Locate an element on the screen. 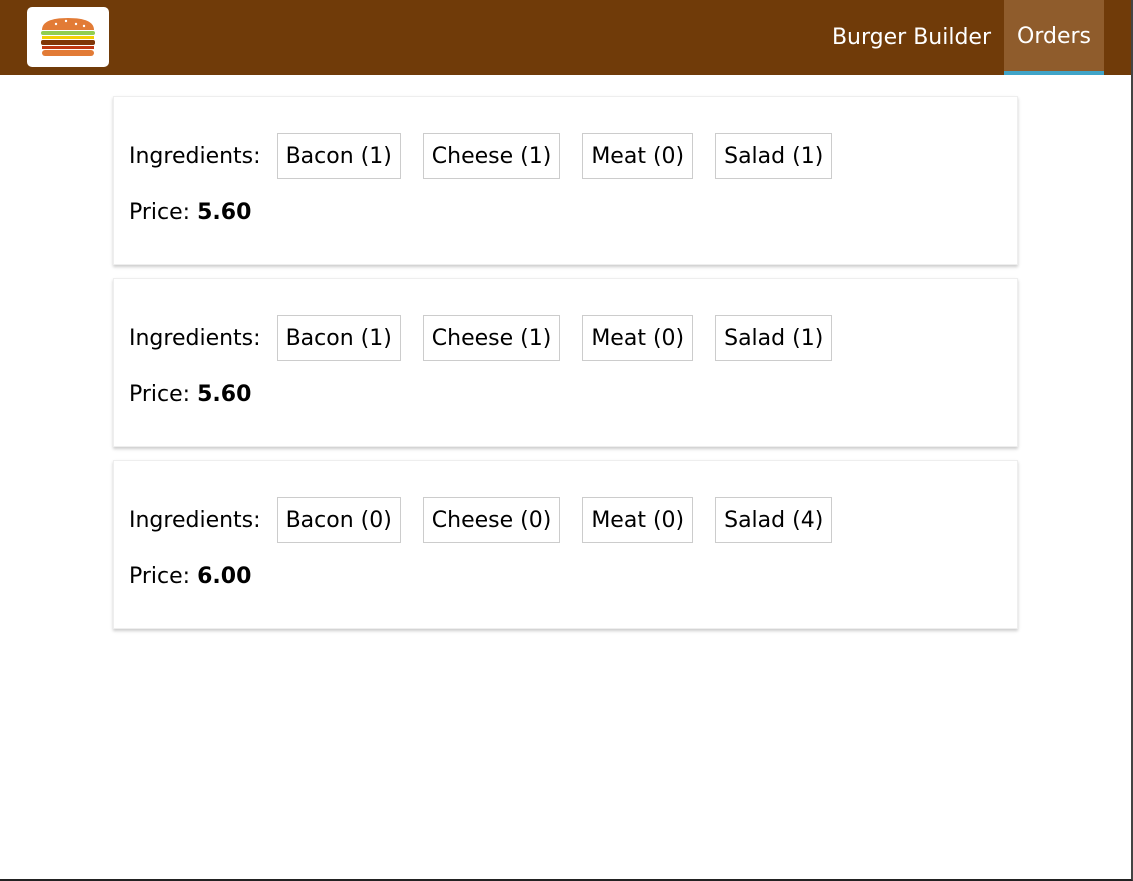 The height and width of the screenshot is (881, 1133). burger-logo-icon is located at coordinates (68, 37).